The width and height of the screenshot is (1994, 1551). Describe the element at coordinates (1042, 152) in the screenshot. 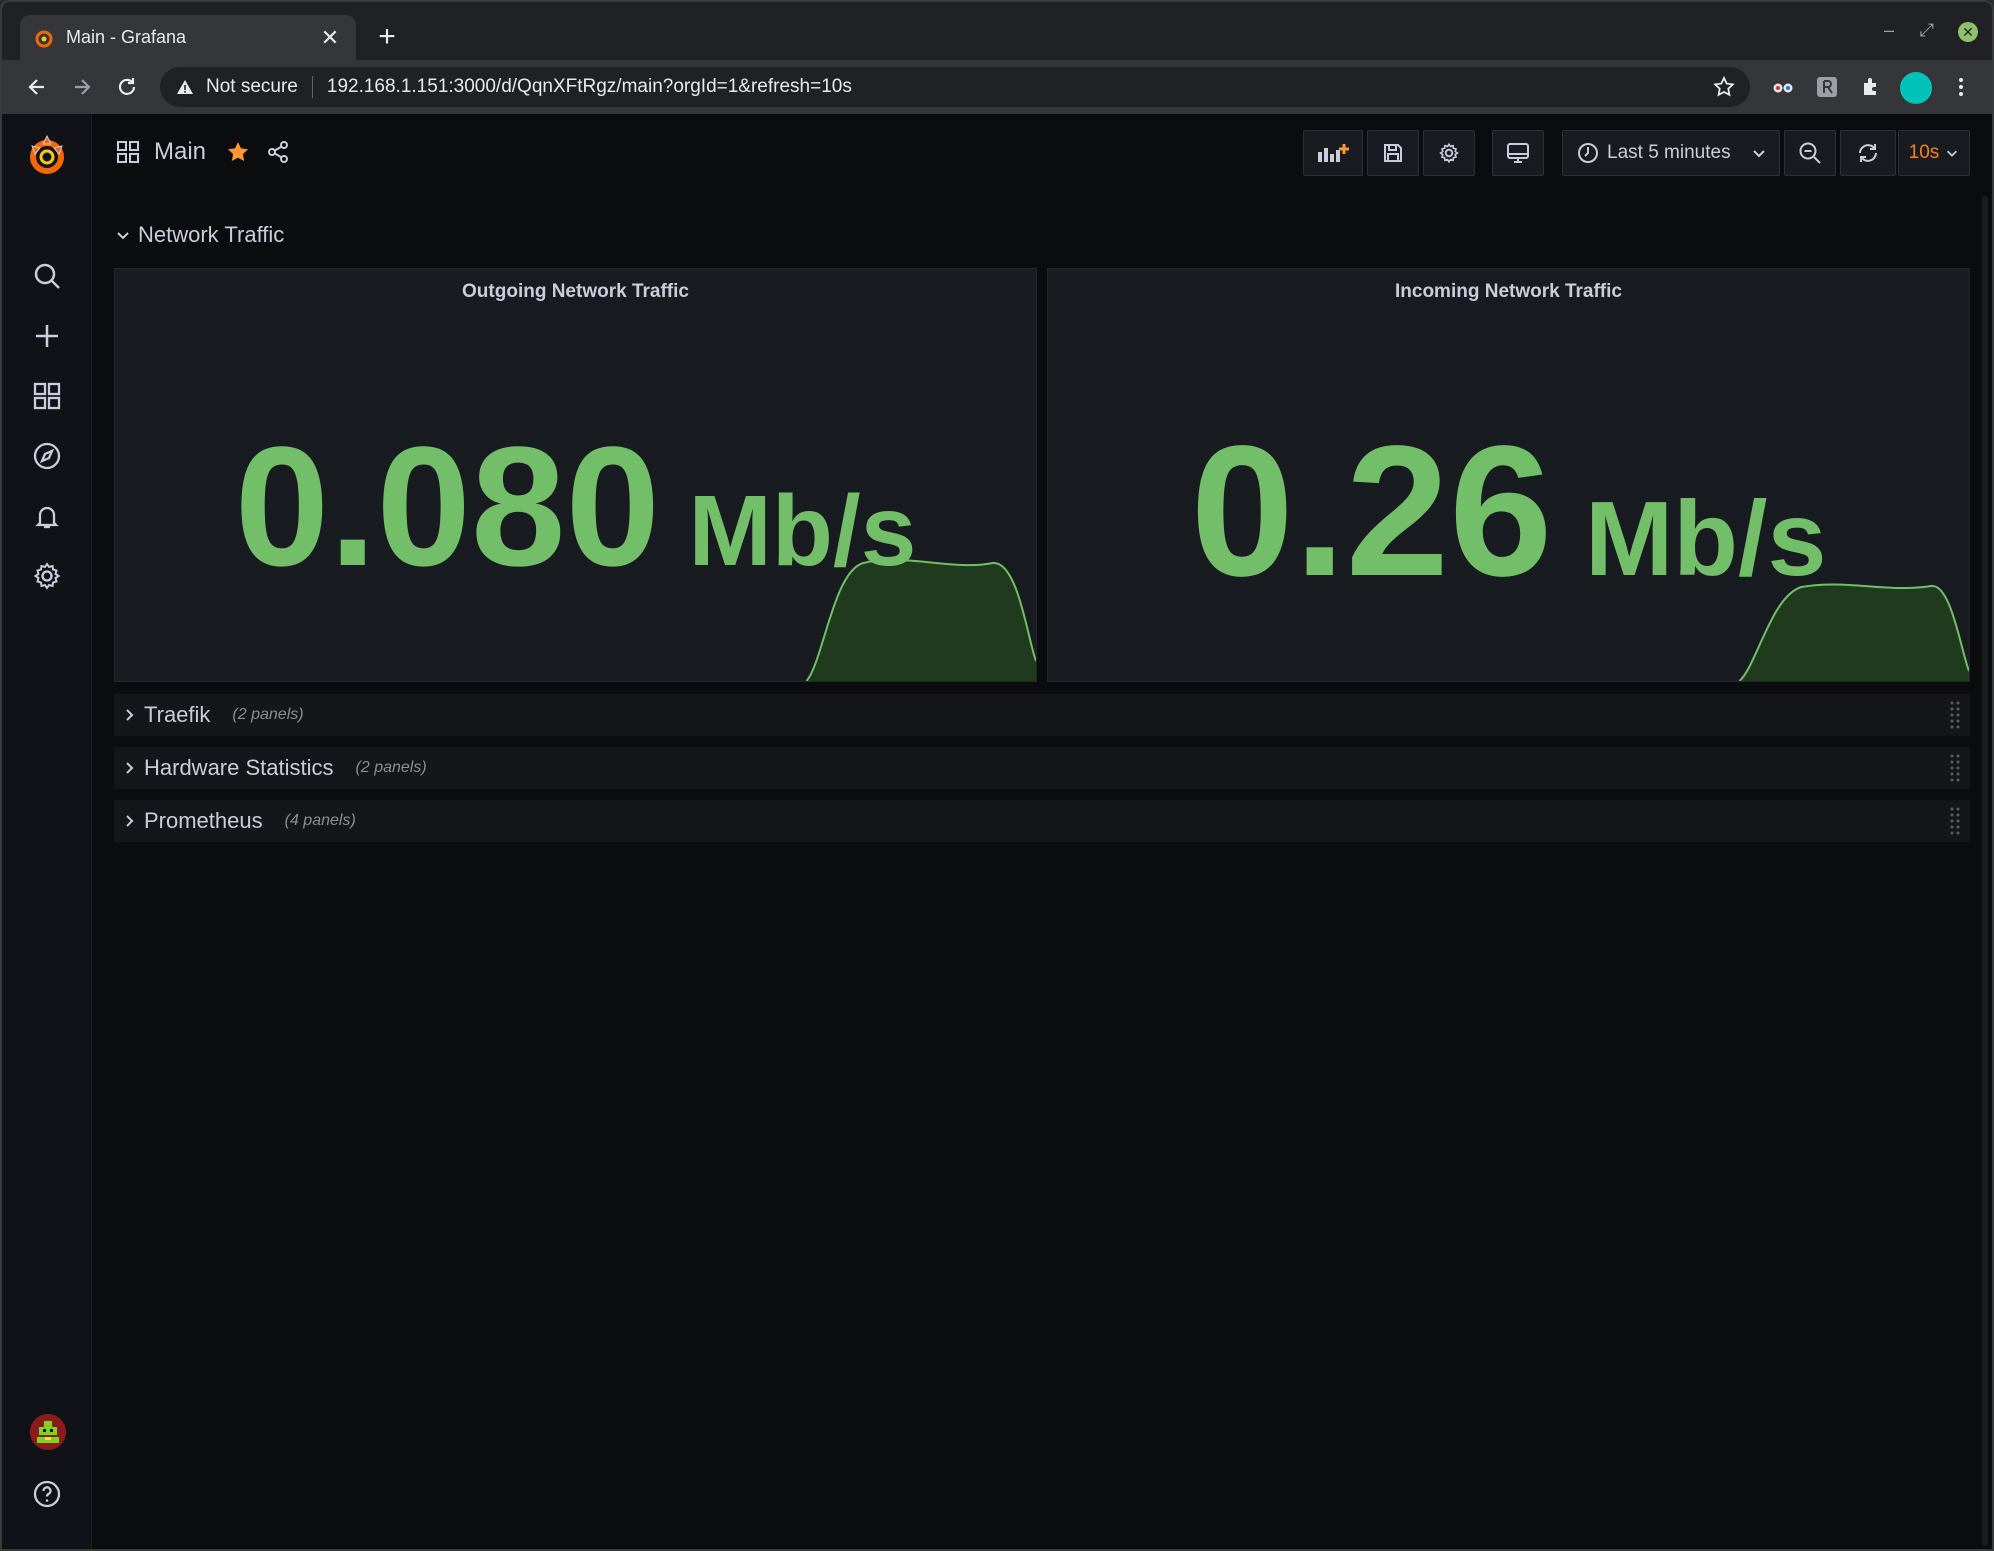

I see `dashboard-nav: Main Last 5 minutes 10s` at that location.